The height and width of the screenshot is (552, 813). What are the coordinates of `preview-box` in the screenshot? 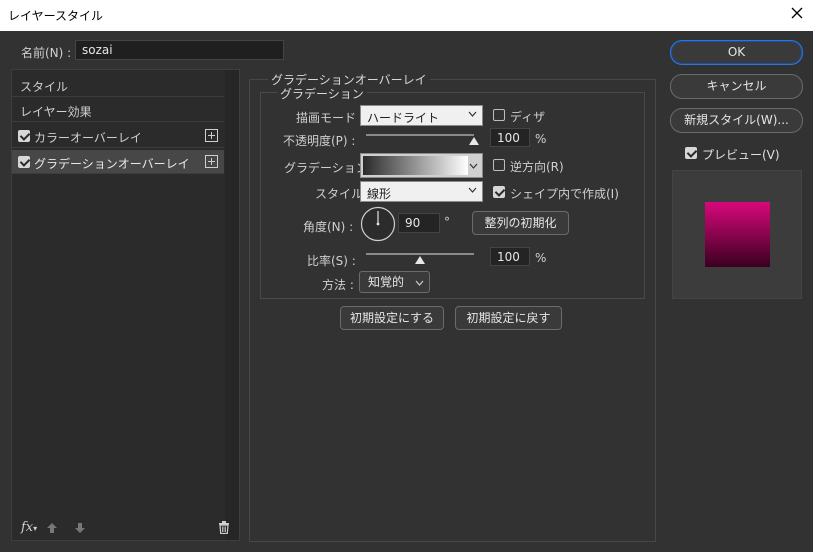 It's located at (737, 234).